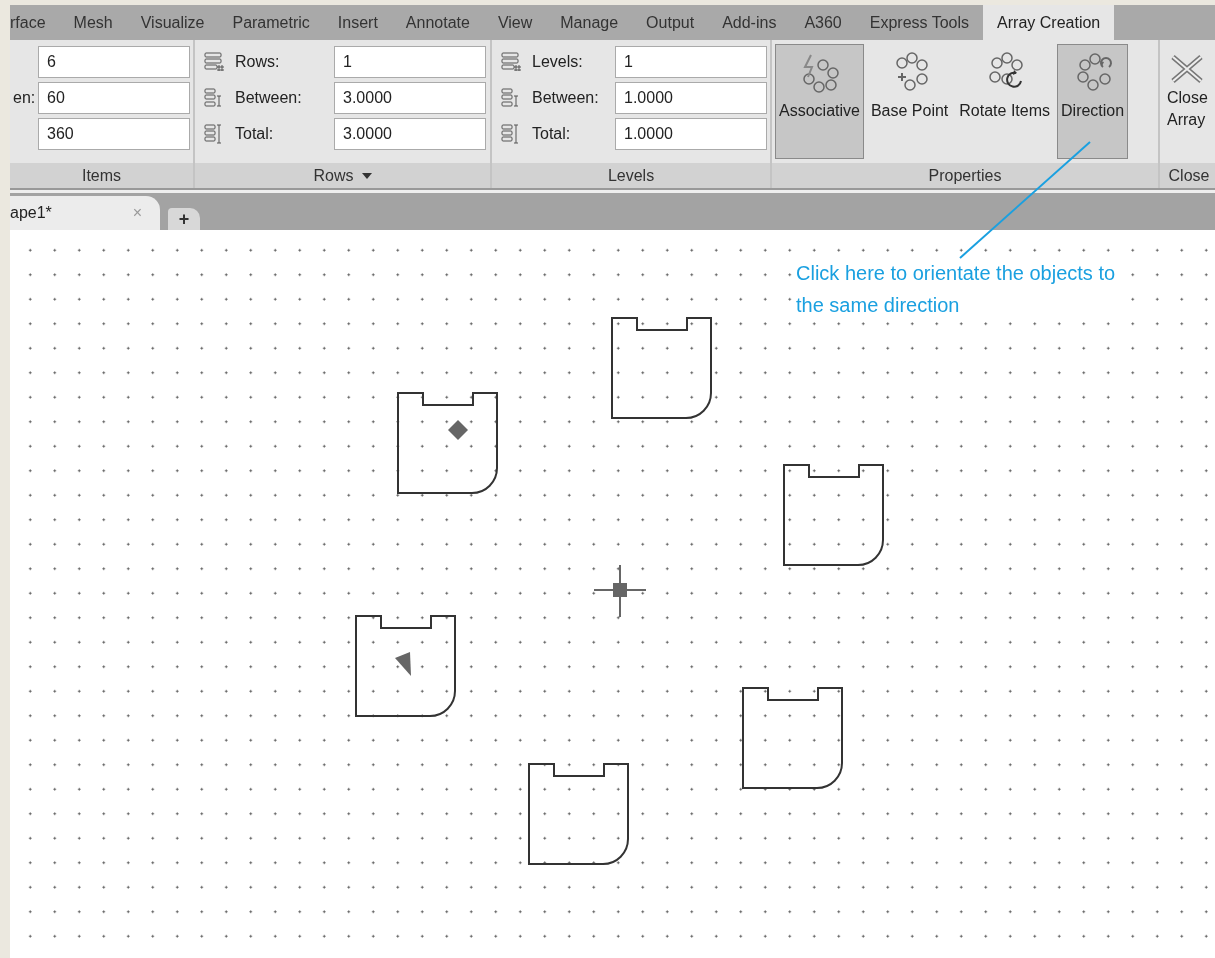 The image size is (1215, 958). What do you see at coordinates (1049, 22) in the screenshot?
I see `ribbon-tab: Array Creation` at bounding box center [1049, 22].